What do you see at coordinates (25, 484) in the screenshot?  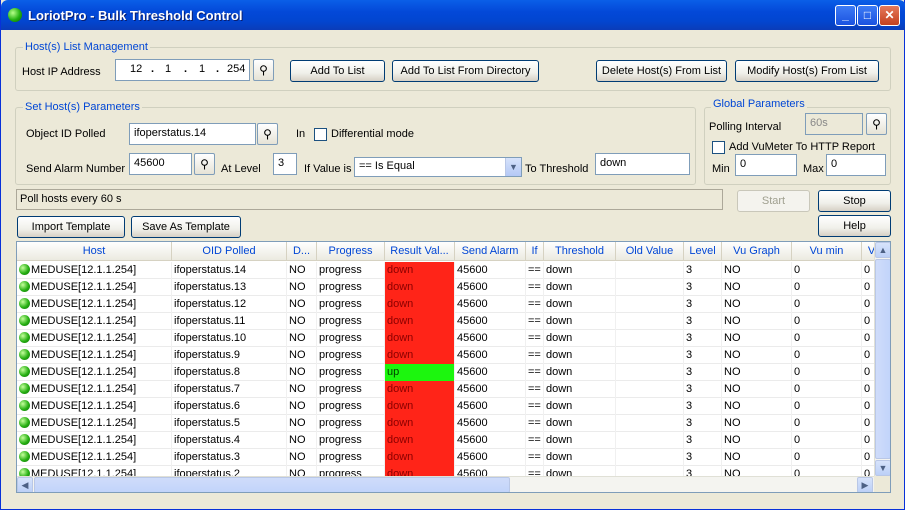 I see `scroll-left-icon: ◀` at bounding box center [25, 484].